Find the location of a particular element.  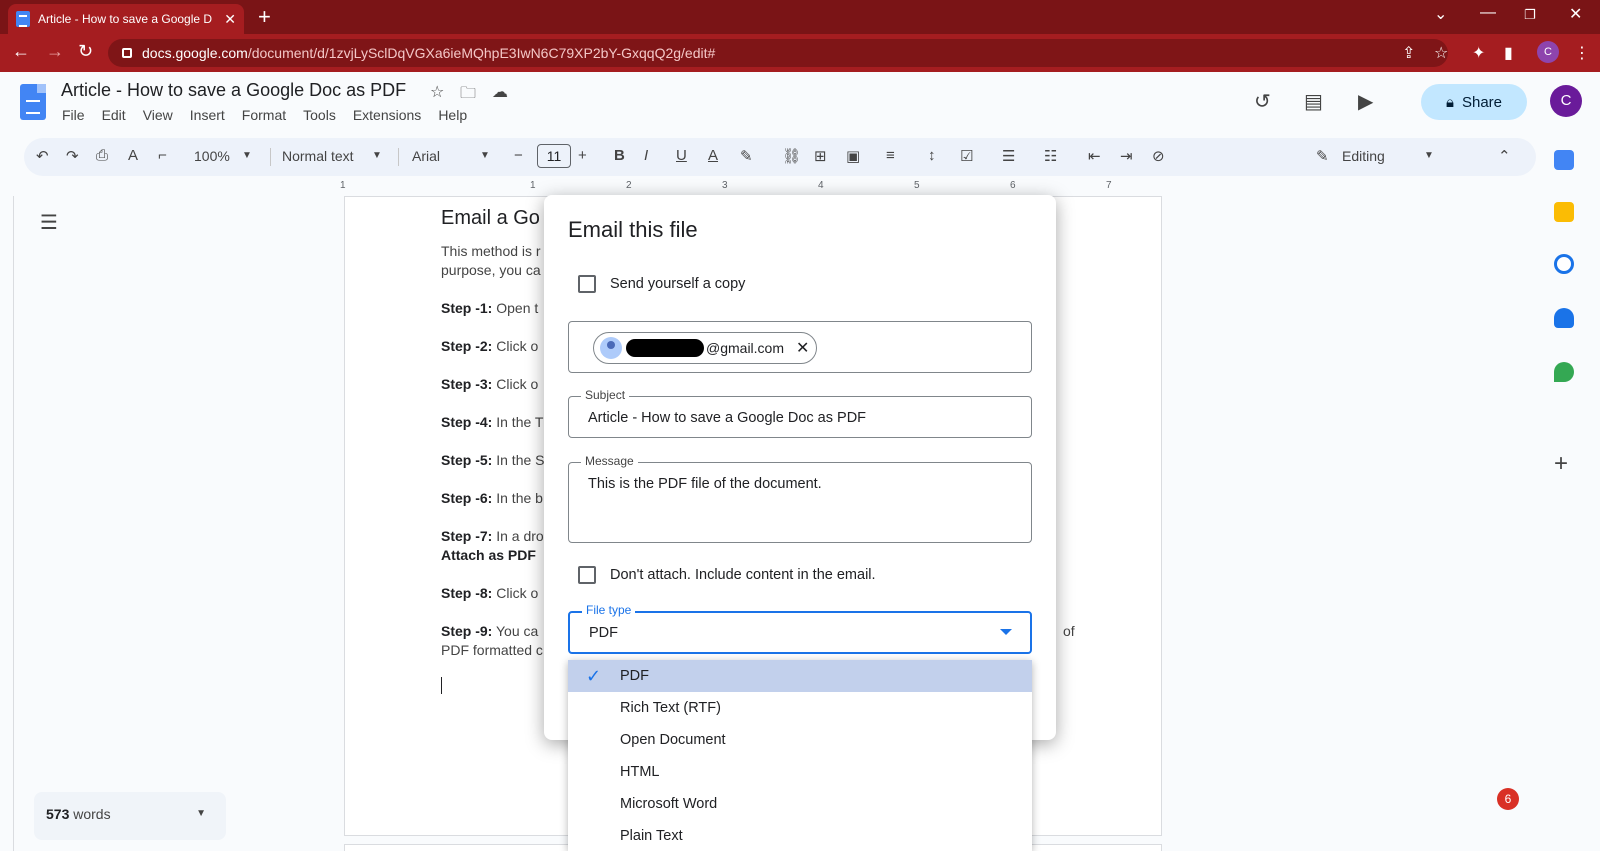

step-text: Open t is located at coordinates (515, 308).